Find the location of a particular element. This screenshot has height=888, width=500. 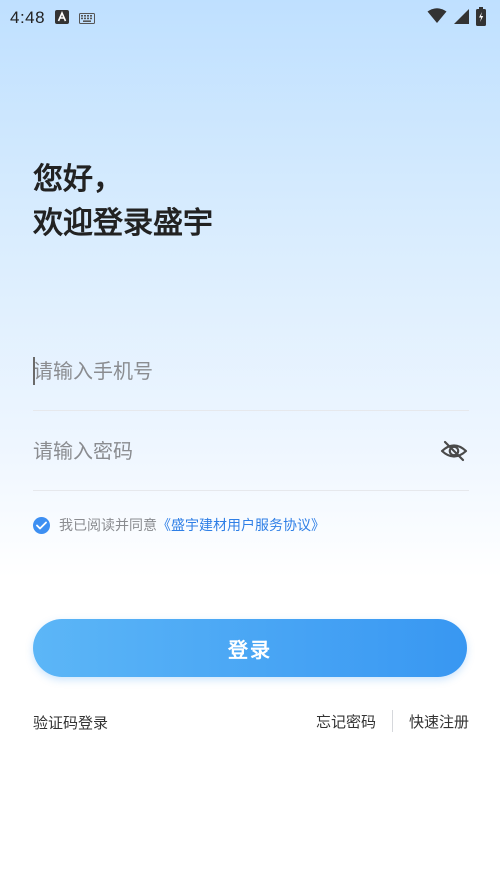

quick-register-link: 快速注册 is located at coordinates (431, 721).